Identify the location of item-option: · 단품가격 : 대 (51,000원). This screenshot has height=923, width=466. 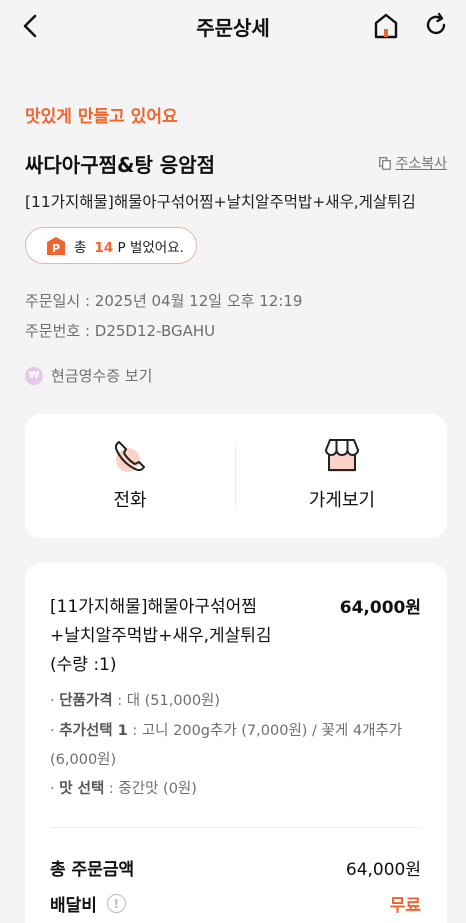
(135, 701).